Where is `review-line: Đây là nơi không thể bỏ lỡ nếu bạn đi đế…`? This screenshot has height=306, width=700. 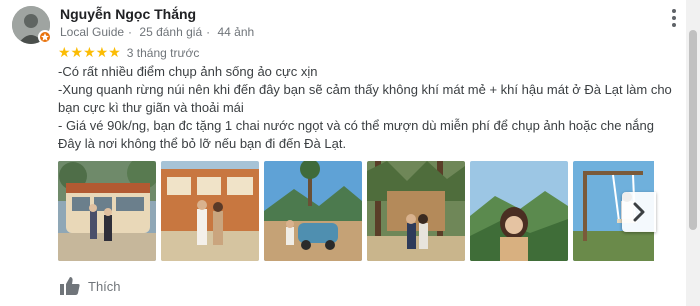
review-line: Đây là nơi không thể bỏ lỡ nếu bạn đi đế… is located at coordinates (202, 143).